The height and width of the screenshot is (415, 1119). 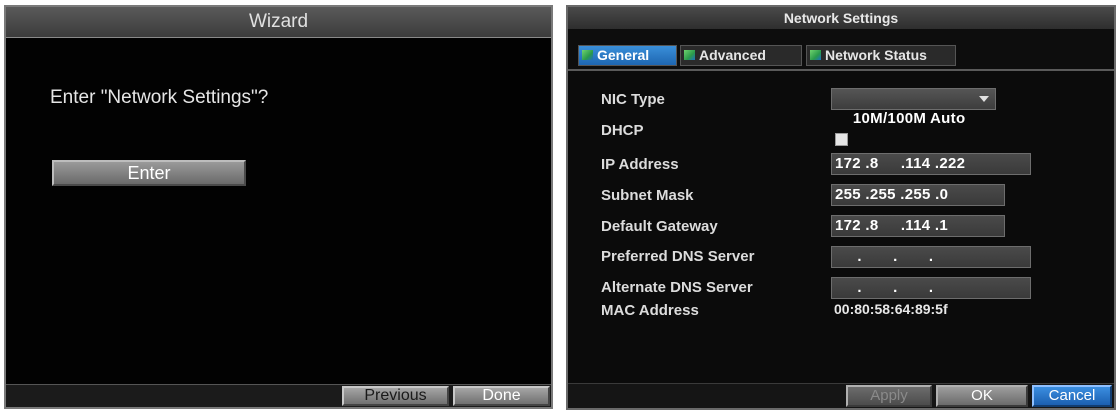 What do you see at coordinates (982, 396) in the screenshot?
I see `ok-button: OK` at bounding box center [982, 396].